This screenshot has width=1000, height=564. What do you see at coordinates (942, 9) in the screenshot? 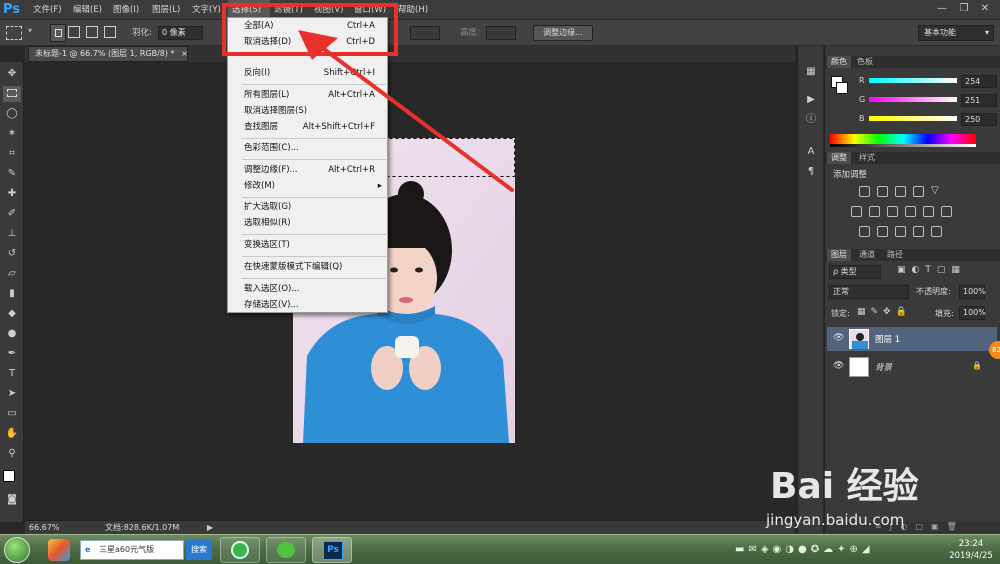
I see `minimize-icon: —` at bounding box center [942, 9].